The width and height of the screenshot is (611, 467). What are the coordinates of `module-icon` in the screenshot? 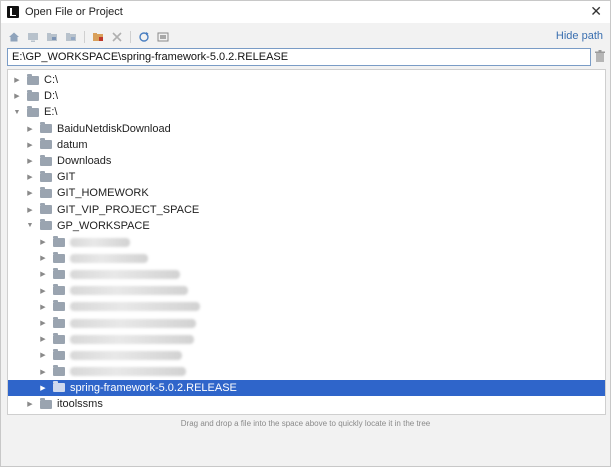 It's located at (71, 37).